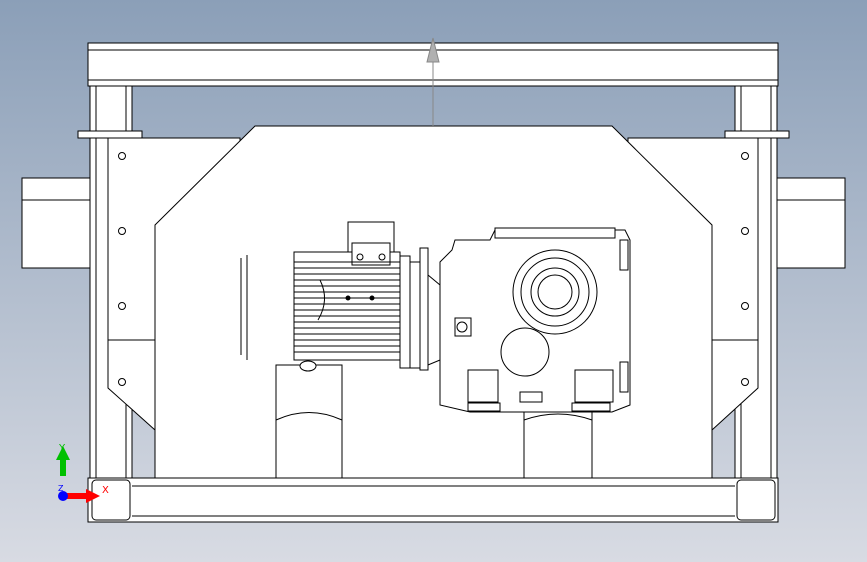 The image size is (867, 562). Describe the element at coordinates (811, 223) in the screenshot. I see `right-side-bracket` at that location.